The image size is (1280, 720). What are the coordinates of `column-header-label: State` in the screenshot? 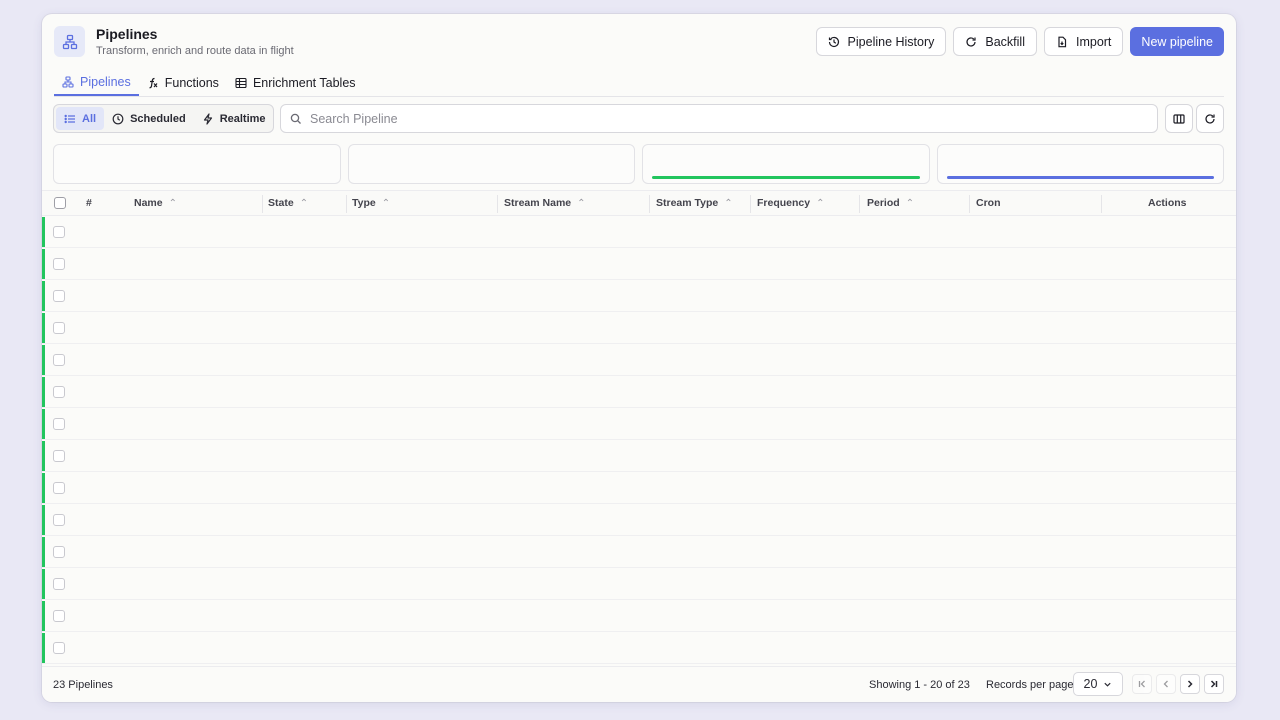 It's located at (281, 203).